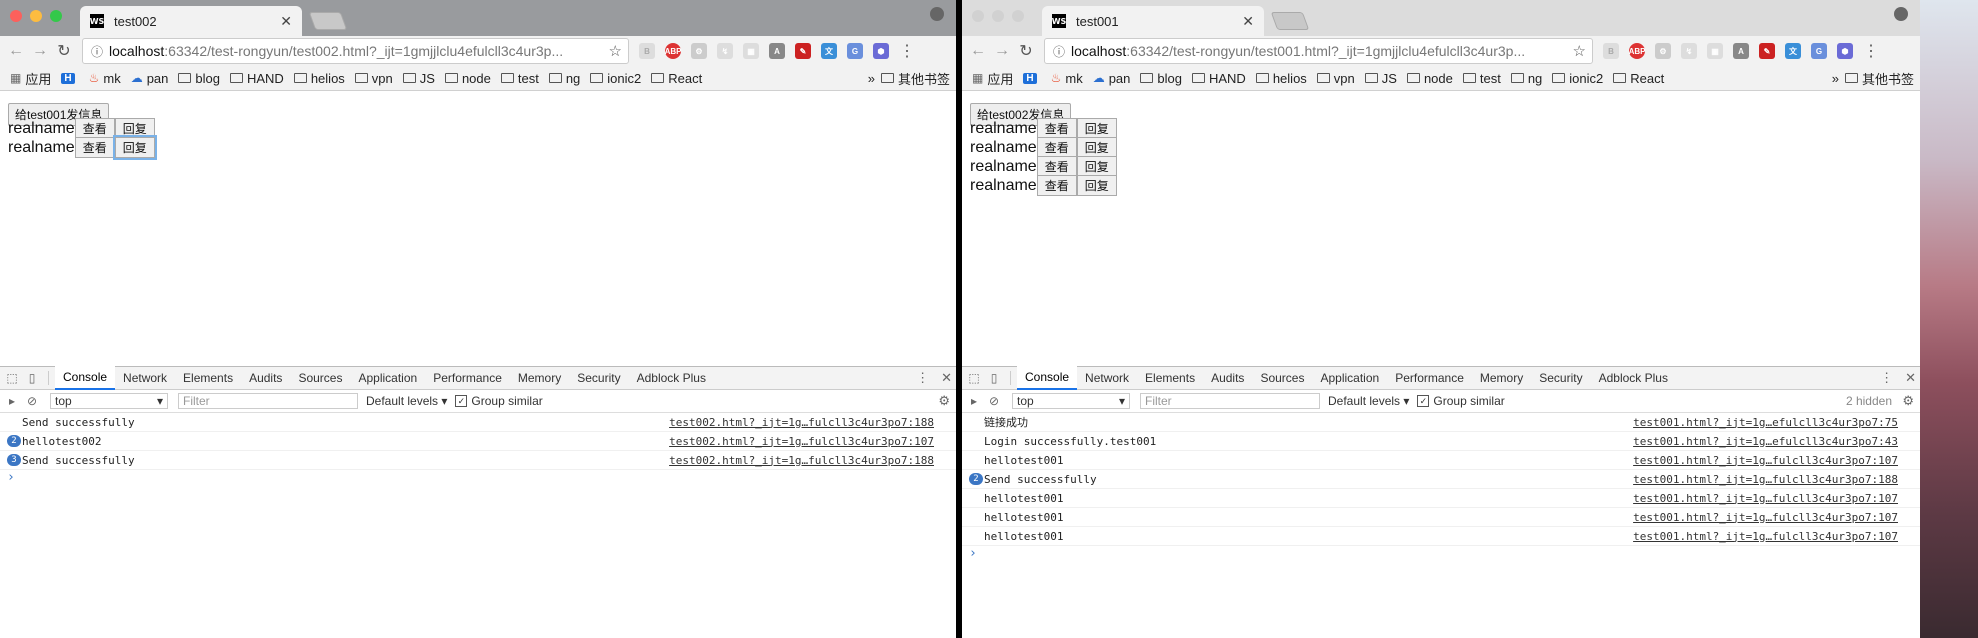 Image resolution: width=1978 pixels, height=638 pixels. What do you see at coordinates (974, 378) in the screenshot?
I see `inspect-element-icon: ⬚` at bounding box center [974, 378].